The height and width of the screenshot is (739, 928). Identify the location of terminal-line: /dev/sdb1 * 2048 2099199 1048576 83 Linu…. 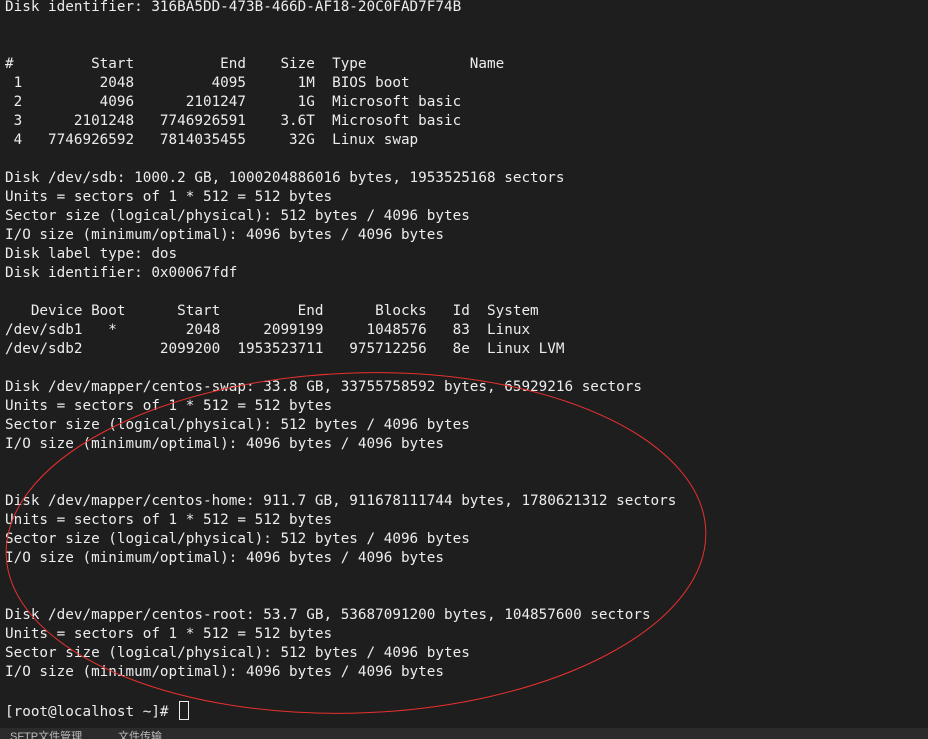
(268, 330).